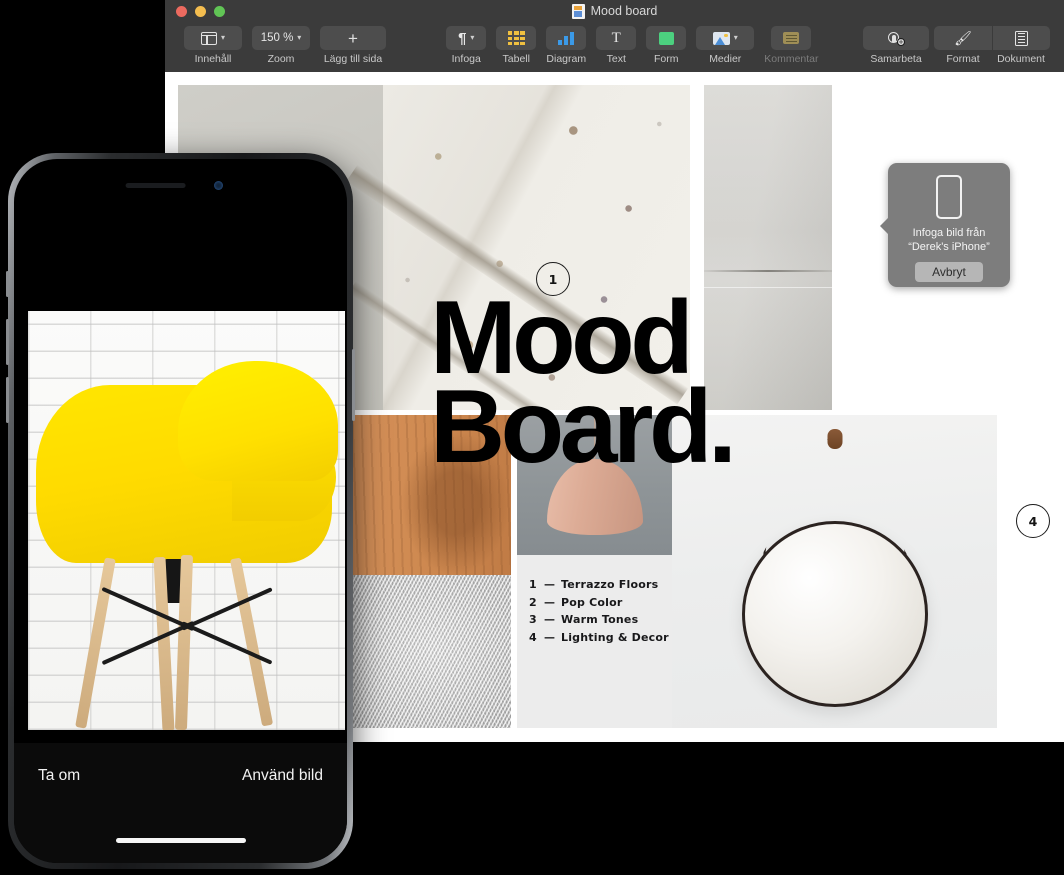 The width and height of the screenshot is (1064, 875). I want to click on legend-item: 3 — Warm Tones, so click(600, 619).